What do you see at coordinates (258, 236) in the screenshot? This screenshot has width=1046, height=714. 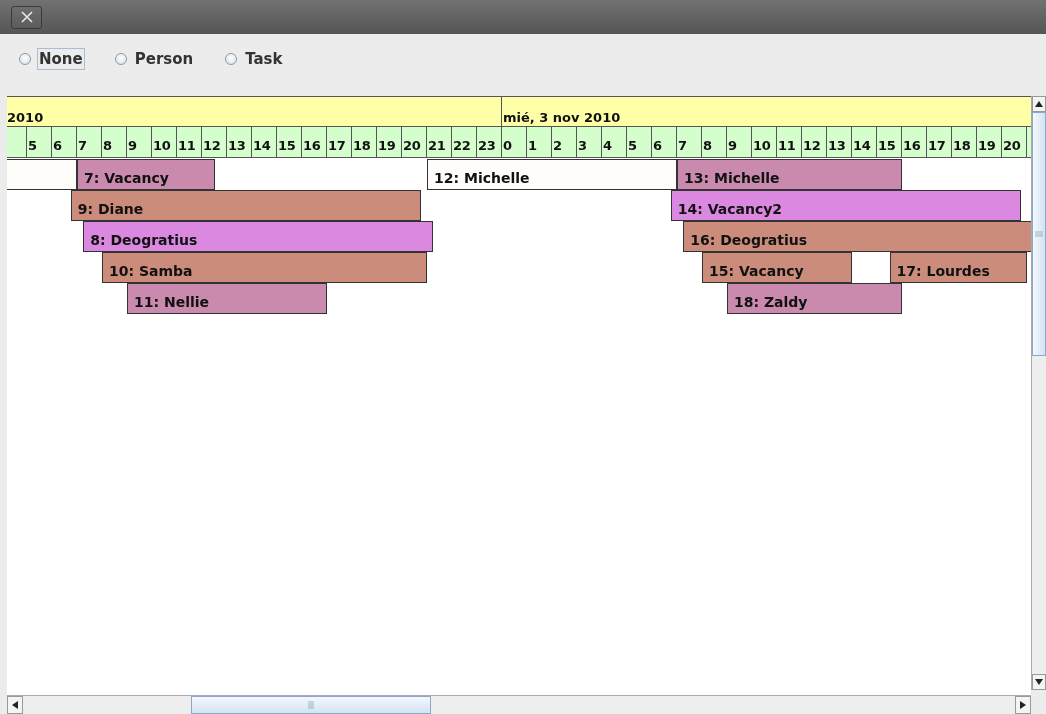 I see `task-bar: 8: Deogratius` at bounding box center [258, 236].